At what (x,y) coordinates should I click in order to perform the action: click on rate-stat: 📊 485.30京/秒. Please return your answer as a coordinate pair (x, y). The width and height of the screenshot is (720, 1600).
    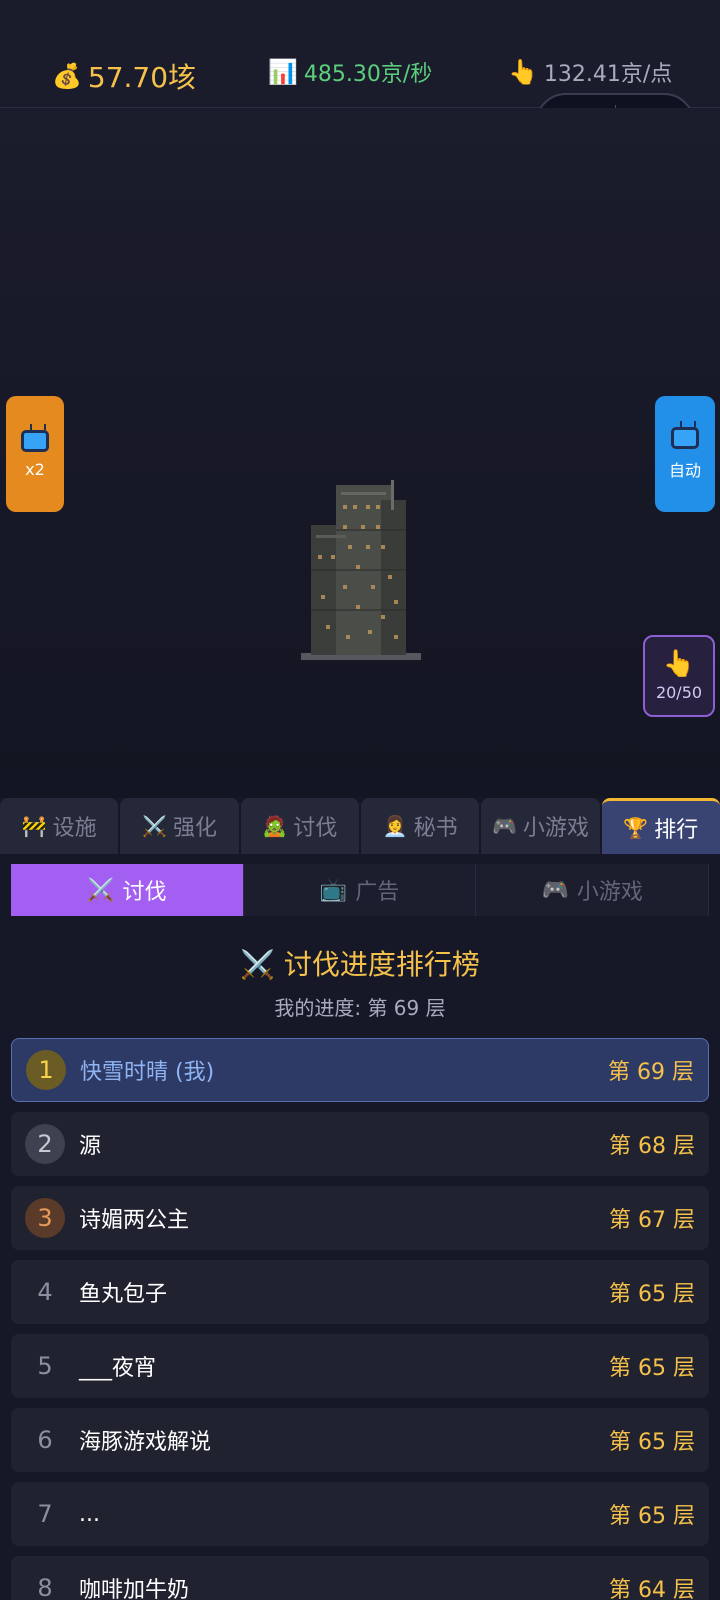
    Looking at the image, I should click on (350, 72).